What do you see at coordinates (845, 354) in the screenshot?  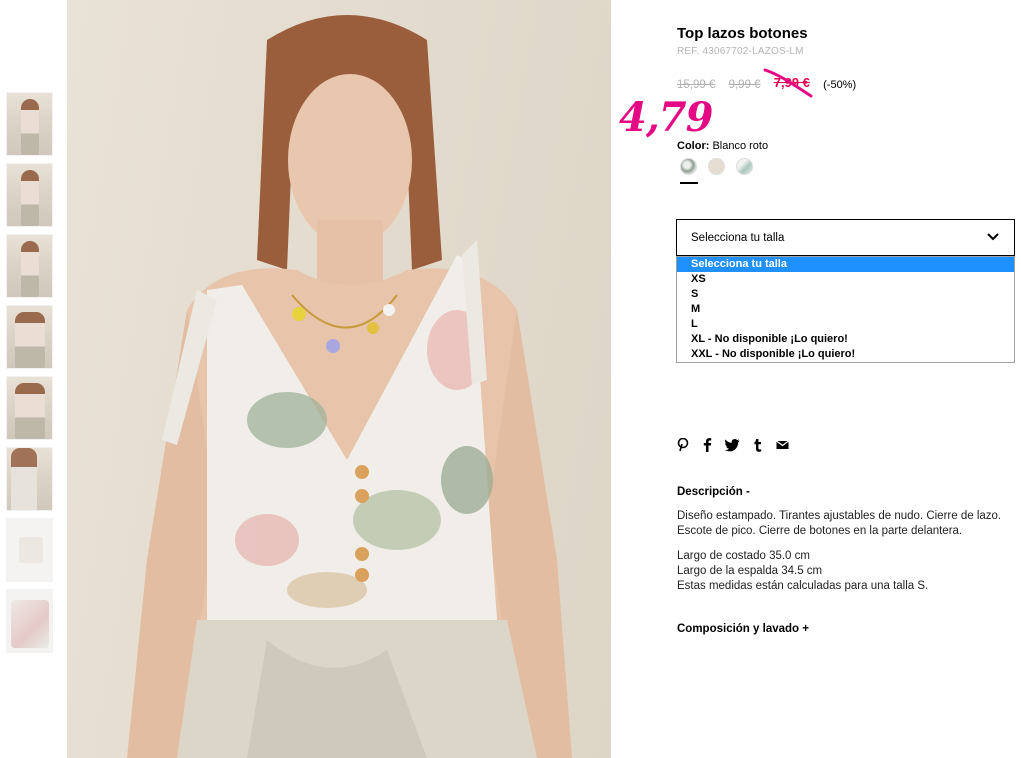 I see `size-option-xxl: XXL - No disponible ¡Lo quiero!` at bounding box center [845, 354].